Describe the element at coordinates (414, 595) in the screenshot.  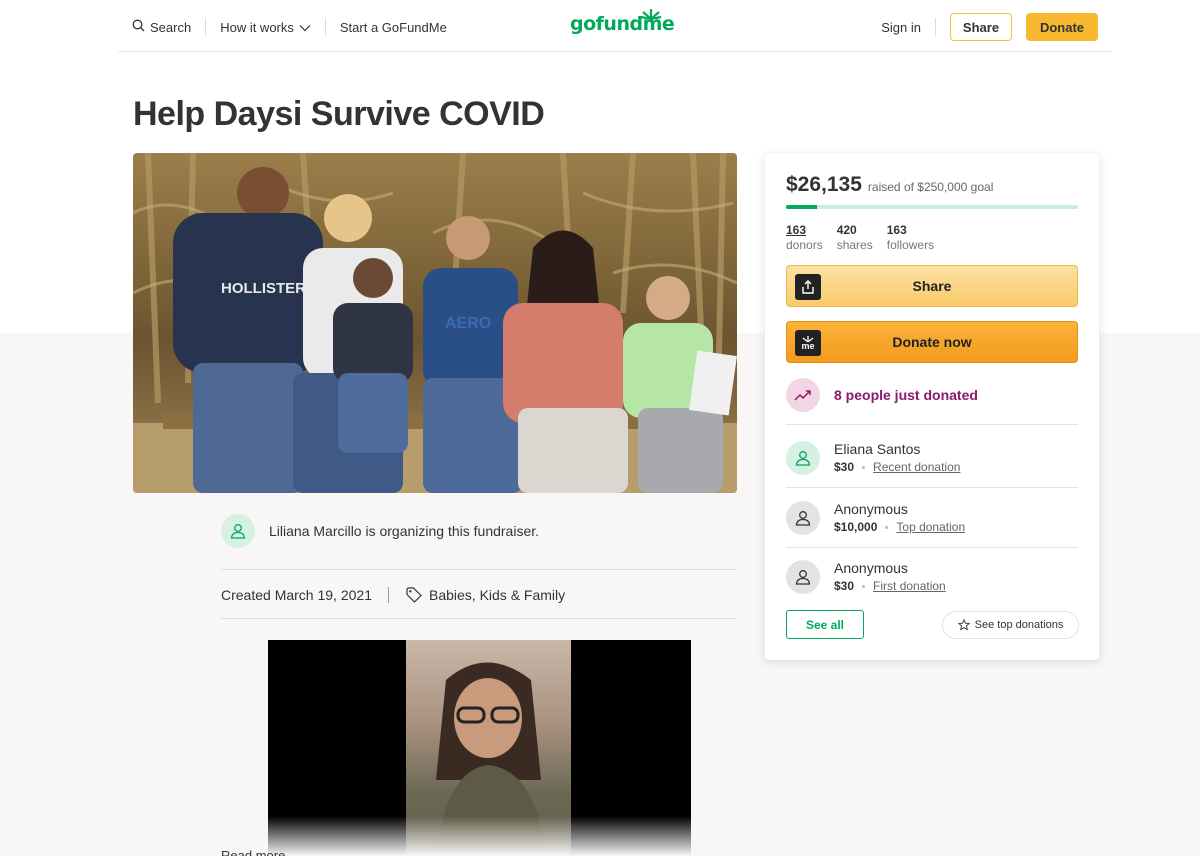
I see `tag-icon` at that location.